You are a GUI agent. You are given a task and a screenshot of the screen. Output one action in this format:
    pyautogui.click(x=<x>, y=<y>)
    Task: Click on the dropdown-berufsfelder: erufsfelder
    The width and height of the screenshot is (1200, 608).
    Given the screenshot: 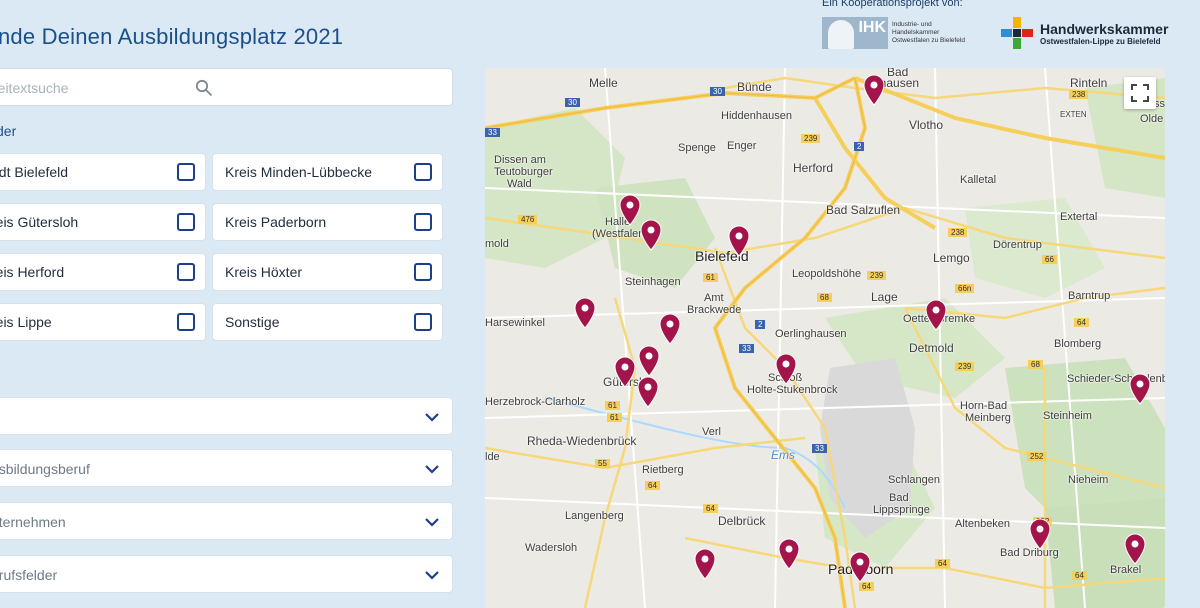 What is the action you would take?
    pyautogui.click(x=226, y=574)
    